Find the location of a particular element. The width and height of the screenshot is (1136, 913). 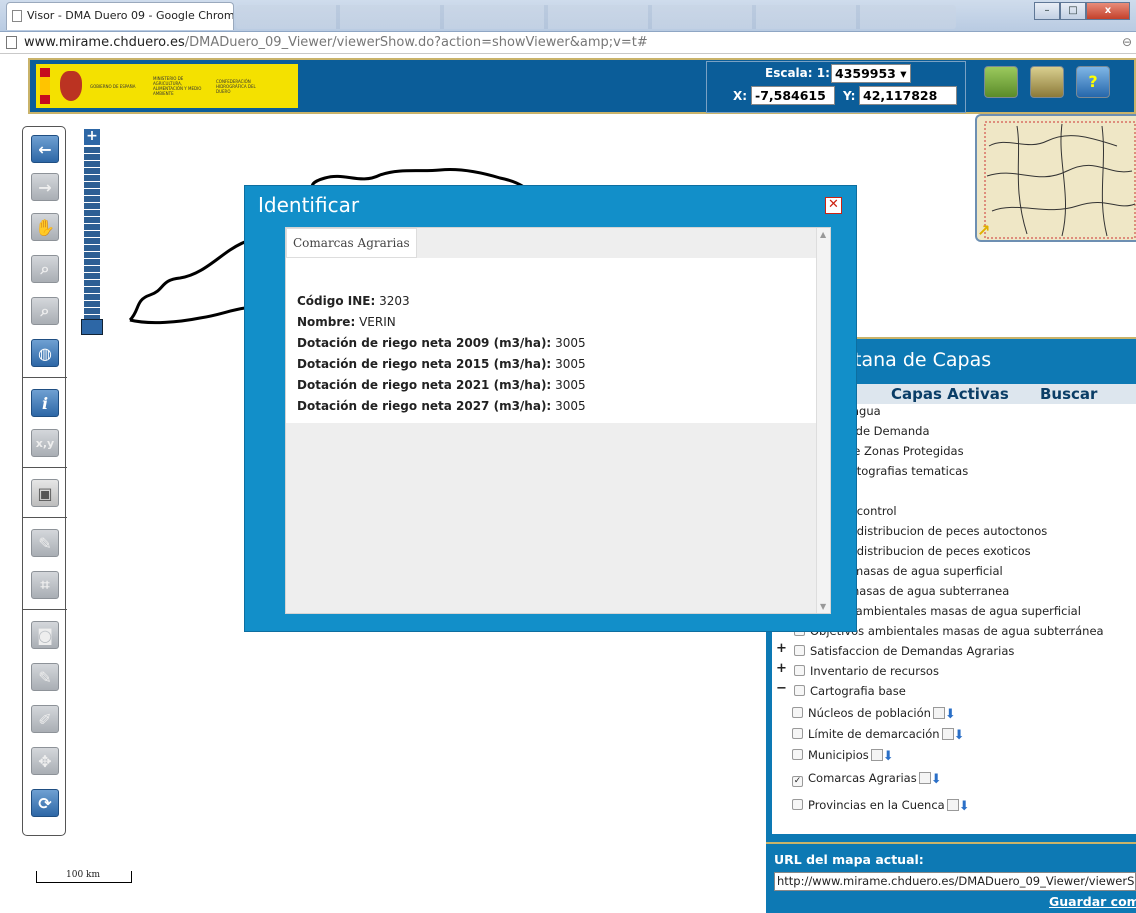

forward-arrow-icon: → is located at coordinates (45, 187).